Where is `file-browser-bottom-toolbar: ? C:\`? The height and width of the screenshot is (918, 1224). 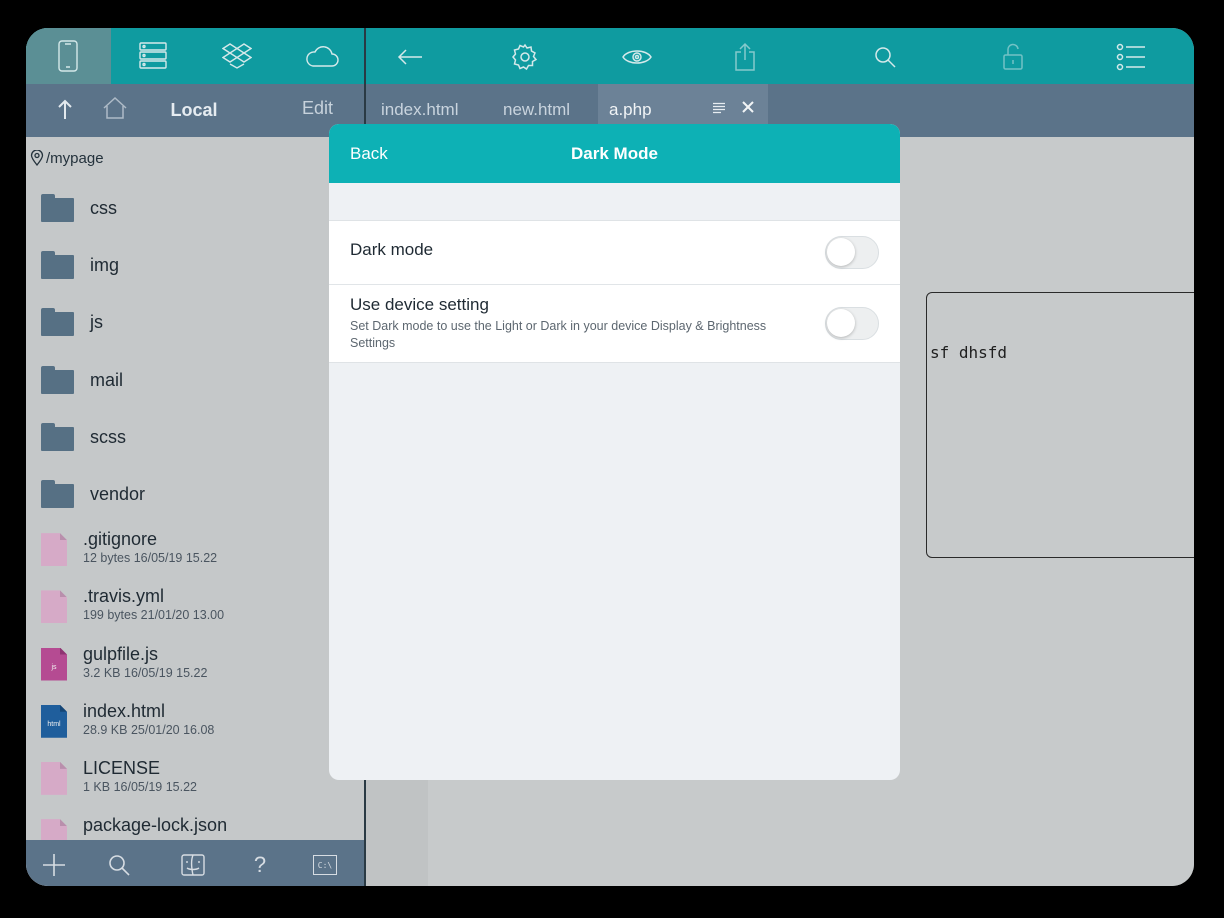
file-browser-bottom-toolbar: ? C:\ is located at coordinates (195, 863).